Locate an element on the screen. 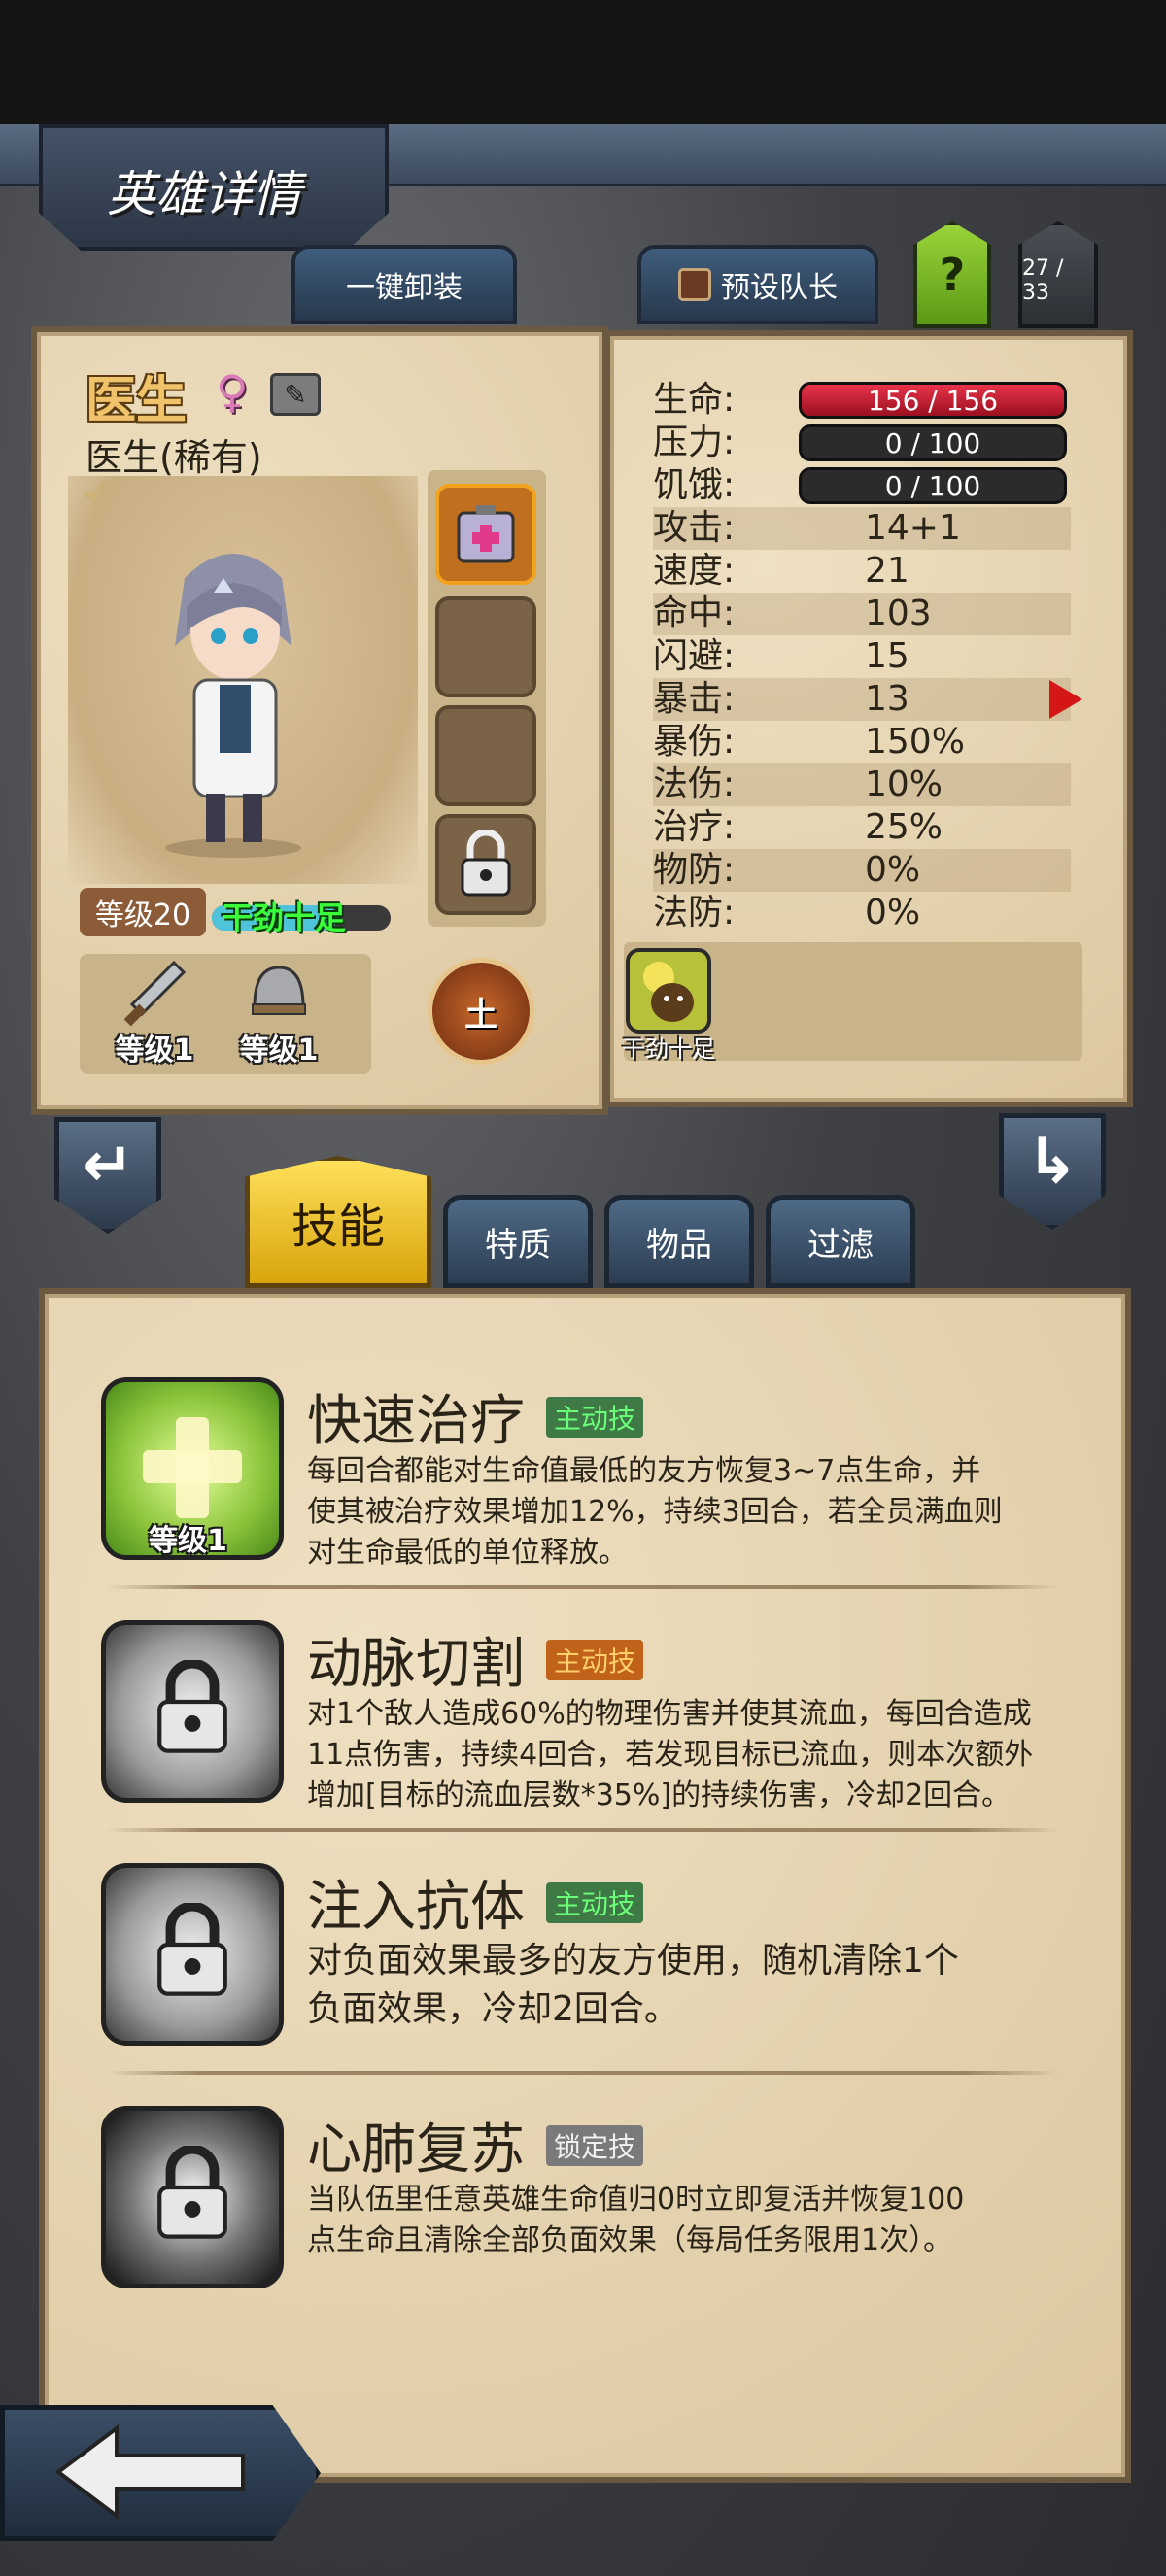 This screenshot has width=1166, height=2576. stat-row: 法伤: 10% is located at coordinates (862, 784).